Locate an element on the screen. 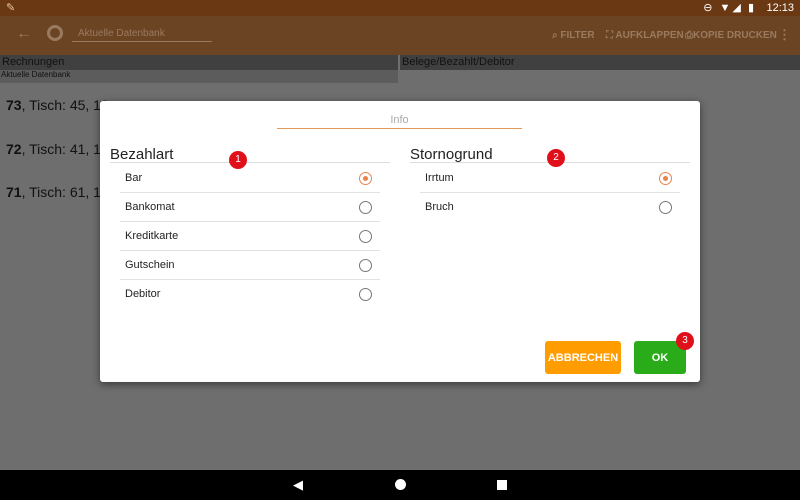 The height and width of the screenshot is (500, 800). option-label: Bankomat is located at coordinates (150, 207).